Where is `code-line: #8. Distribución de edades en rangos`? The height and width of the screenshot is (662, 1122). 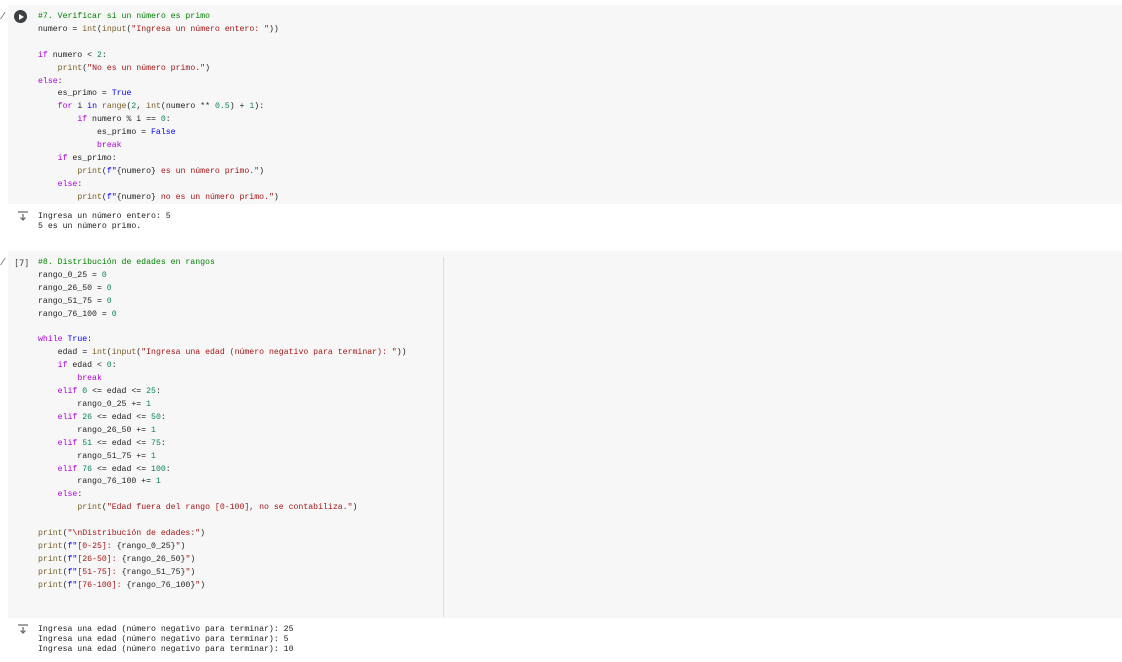 code-line: #8. Distribución de edades en rangos is located at coordinates (240, 263).